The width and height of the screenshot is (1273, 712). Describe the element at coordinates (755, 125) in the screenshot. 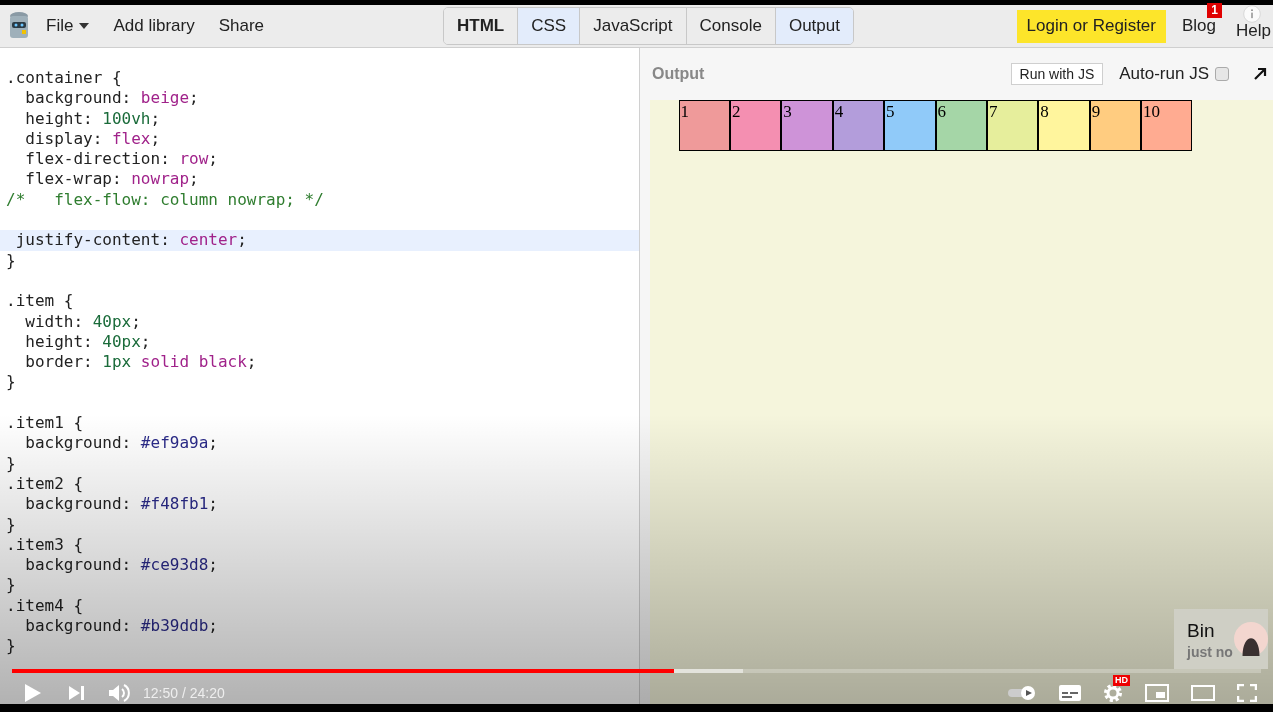

I see `flex-item: 2` at that location.